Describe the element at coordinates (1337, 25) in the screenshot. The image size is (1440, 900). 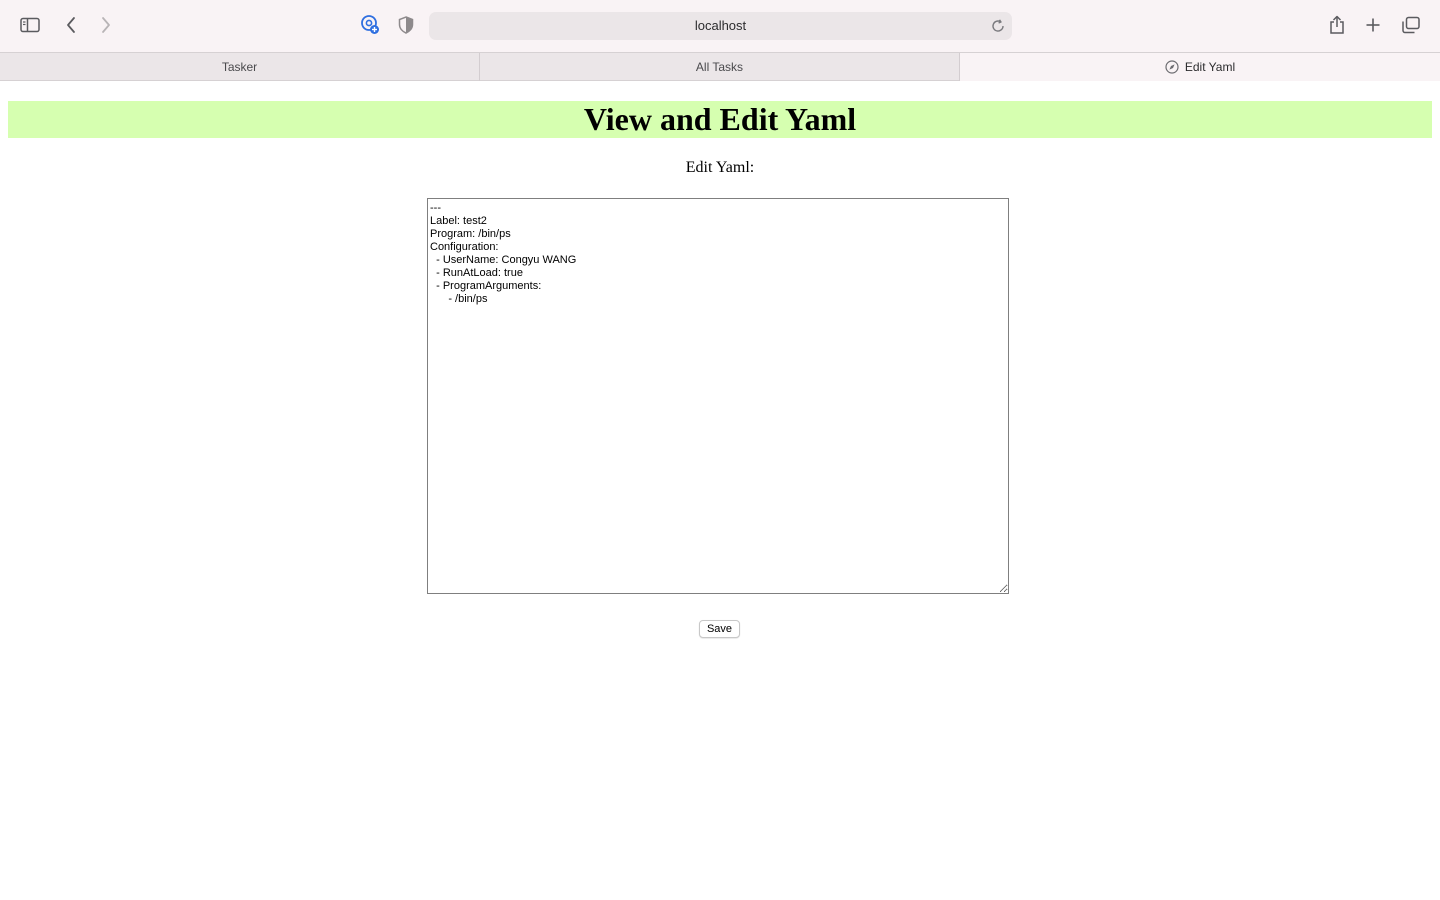
I see `share-icon` at that location.